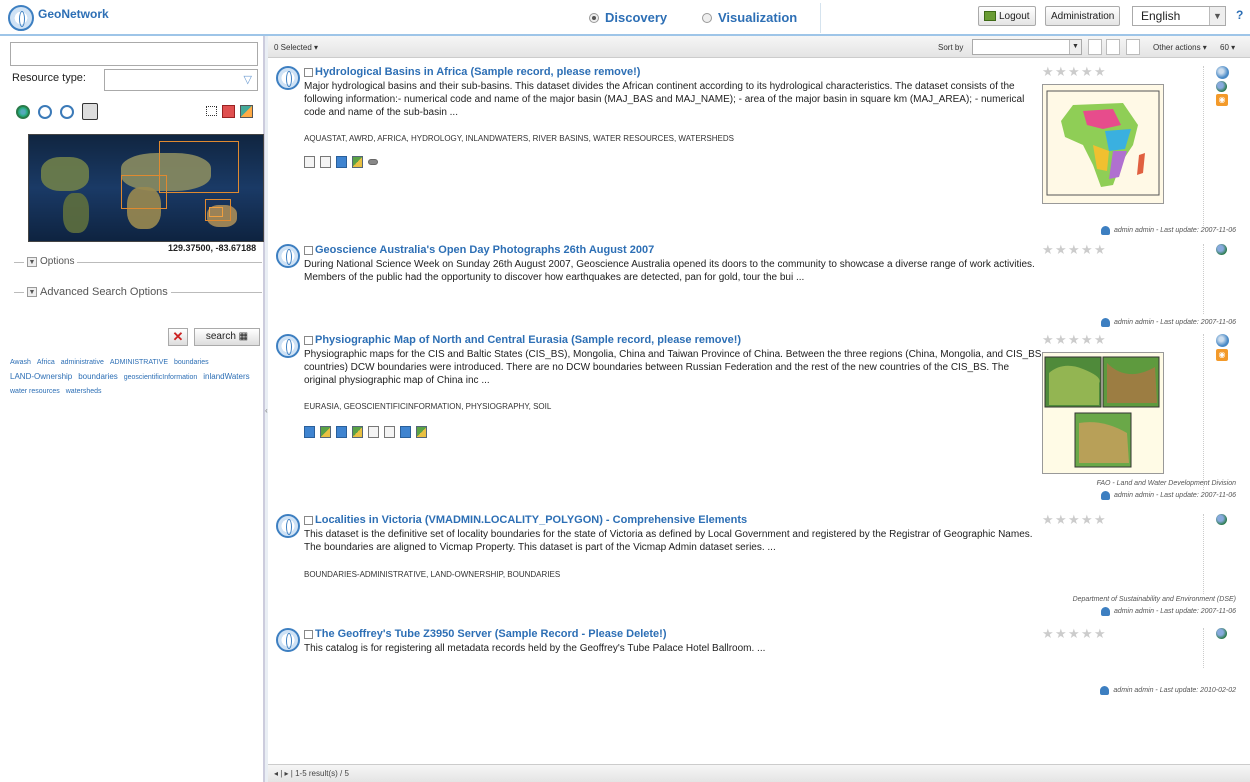 The image size is (1250, 782). Describe the element at coordinates (41, 377) in the screenshot. I see `tag-link: LAND-Ownership` at that location.